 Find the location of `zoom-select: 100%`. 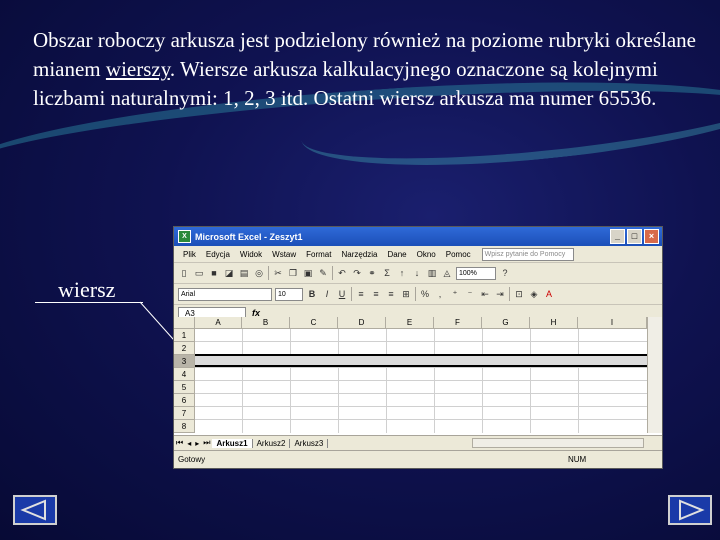

zoom-select: 100% is located at coordinates (476, 273).